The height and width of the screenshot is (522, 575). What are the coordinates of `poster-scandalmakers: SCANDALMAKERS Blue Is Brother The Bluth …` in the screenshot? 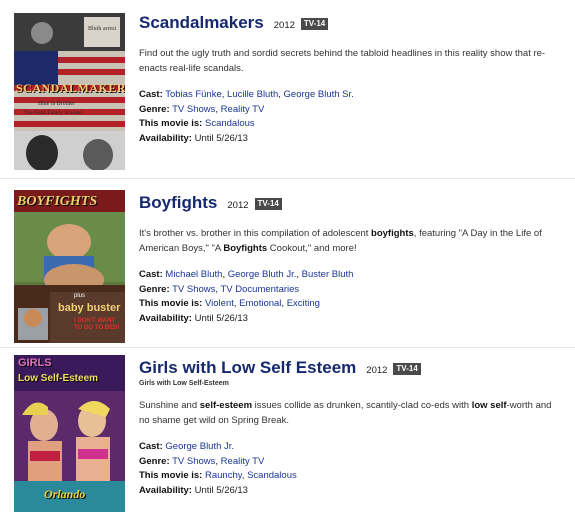 It's located at (69, 91).